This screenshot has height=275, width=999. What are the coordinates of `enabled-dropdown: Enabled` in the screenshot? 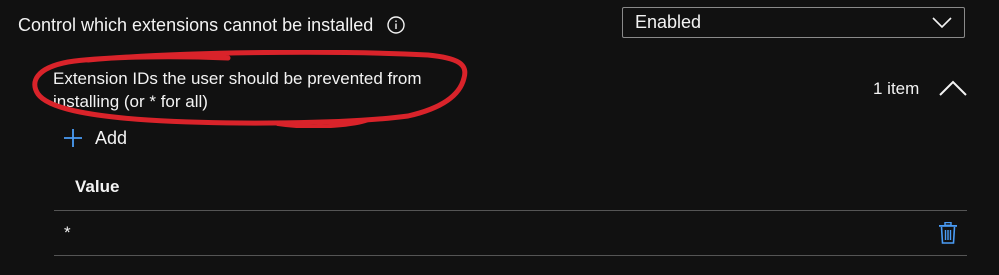 It's located at (793, 22).